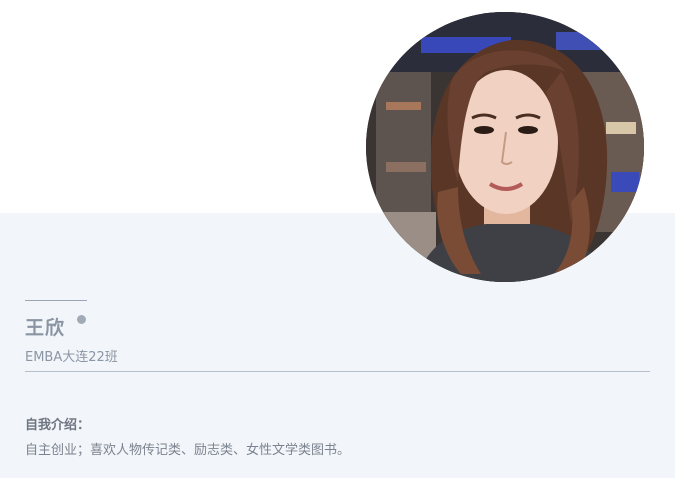  What do you see at coordinates (58, 425) in the screenshot?
I see `intro-heading: 自我介绍：` at bounding box center [58, 425].